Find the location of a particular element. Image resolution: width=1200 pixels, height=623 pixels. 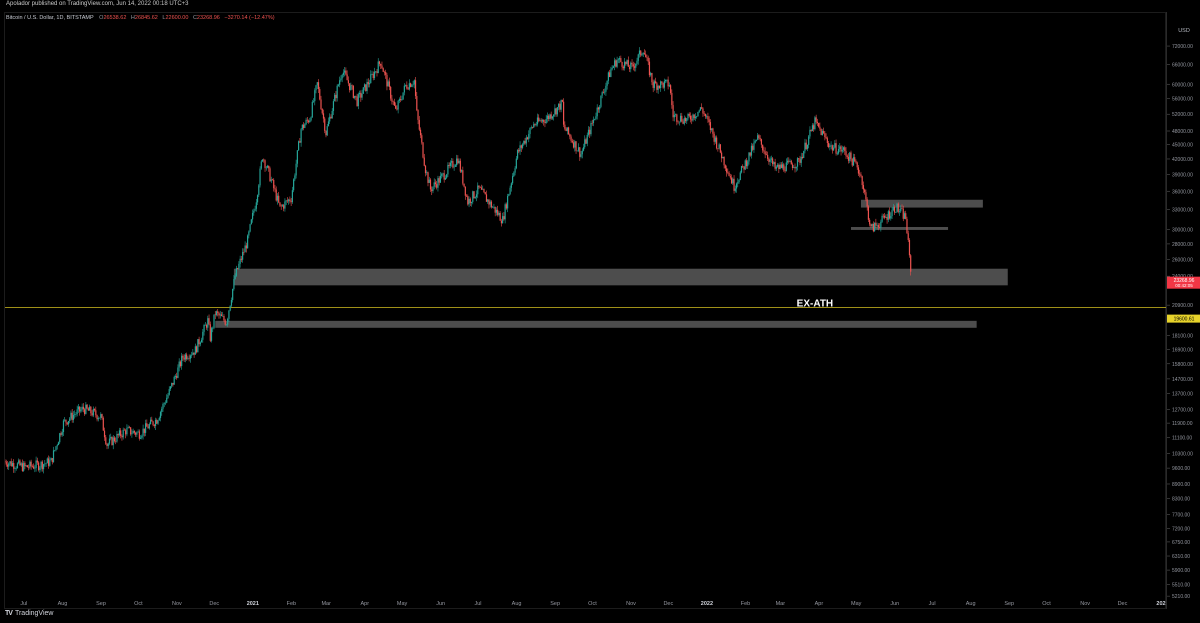

y-tick-label: 56000.00 is located at coordinates (1182, 100).